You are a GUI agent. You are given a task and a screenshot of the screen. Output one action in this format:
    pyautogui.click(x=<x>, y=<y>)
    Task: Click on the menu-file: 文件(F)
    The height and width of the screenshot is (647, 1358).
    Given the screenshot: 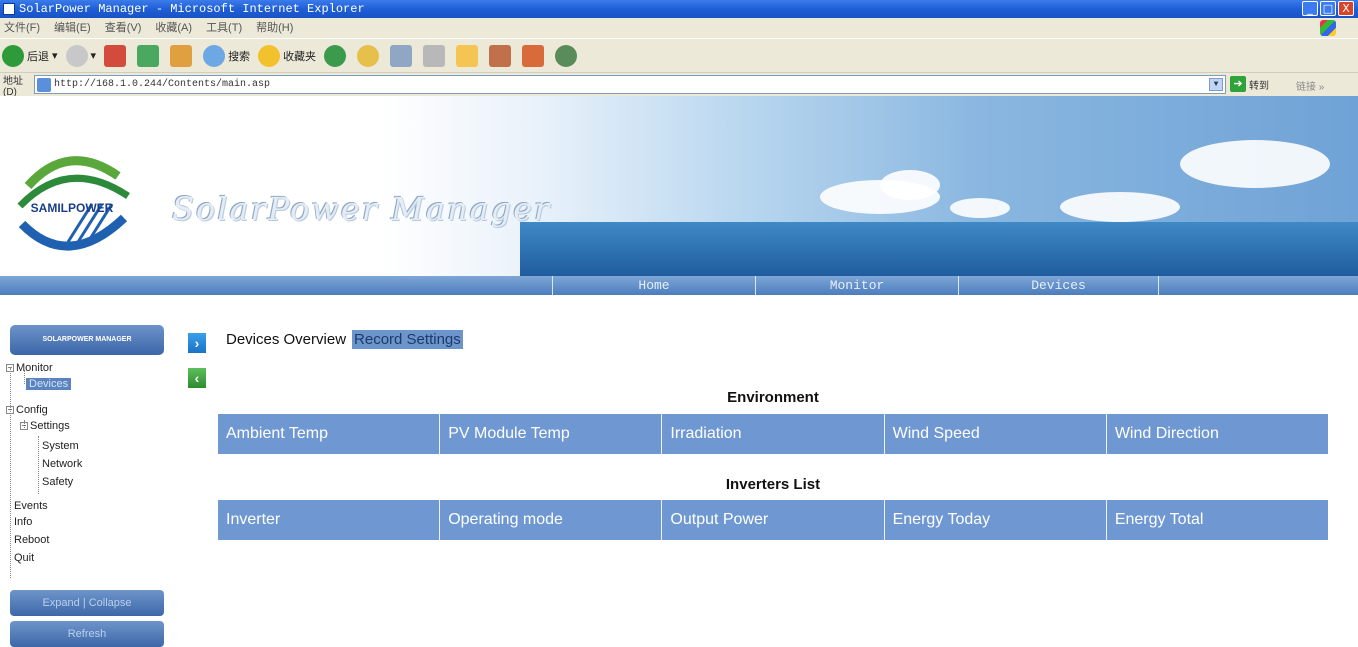 What is the action you would take?
    pyautogui.click(x=22, y=28)
    